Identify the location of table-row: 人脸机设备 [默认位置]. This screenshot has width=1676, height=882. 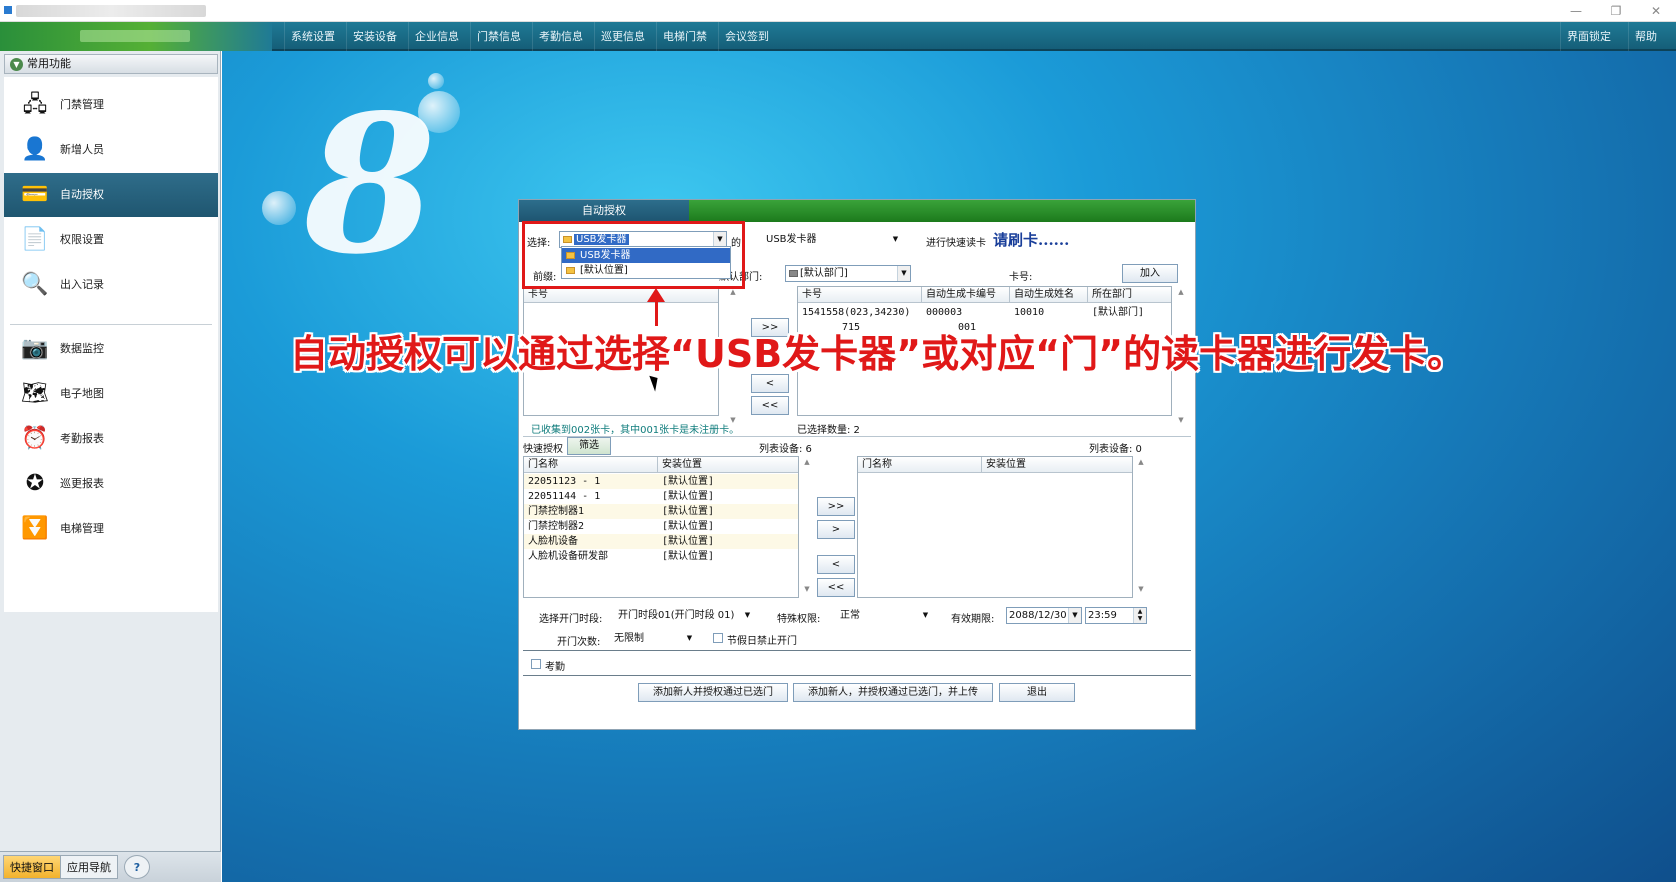
(661, 541).